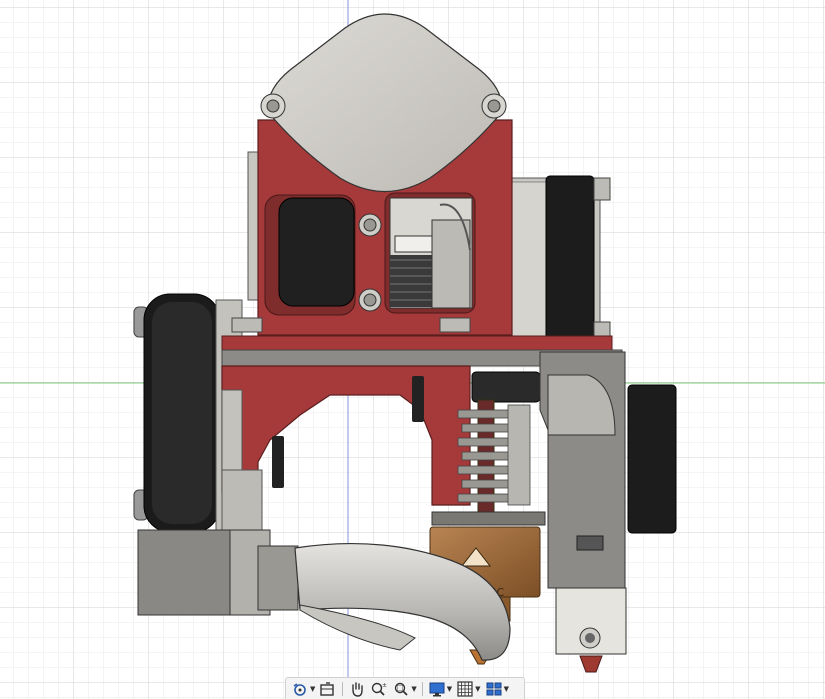 The width and height of the screenshot is (825, 699). I want to click on zoom-button: ±, so click(379, 689).